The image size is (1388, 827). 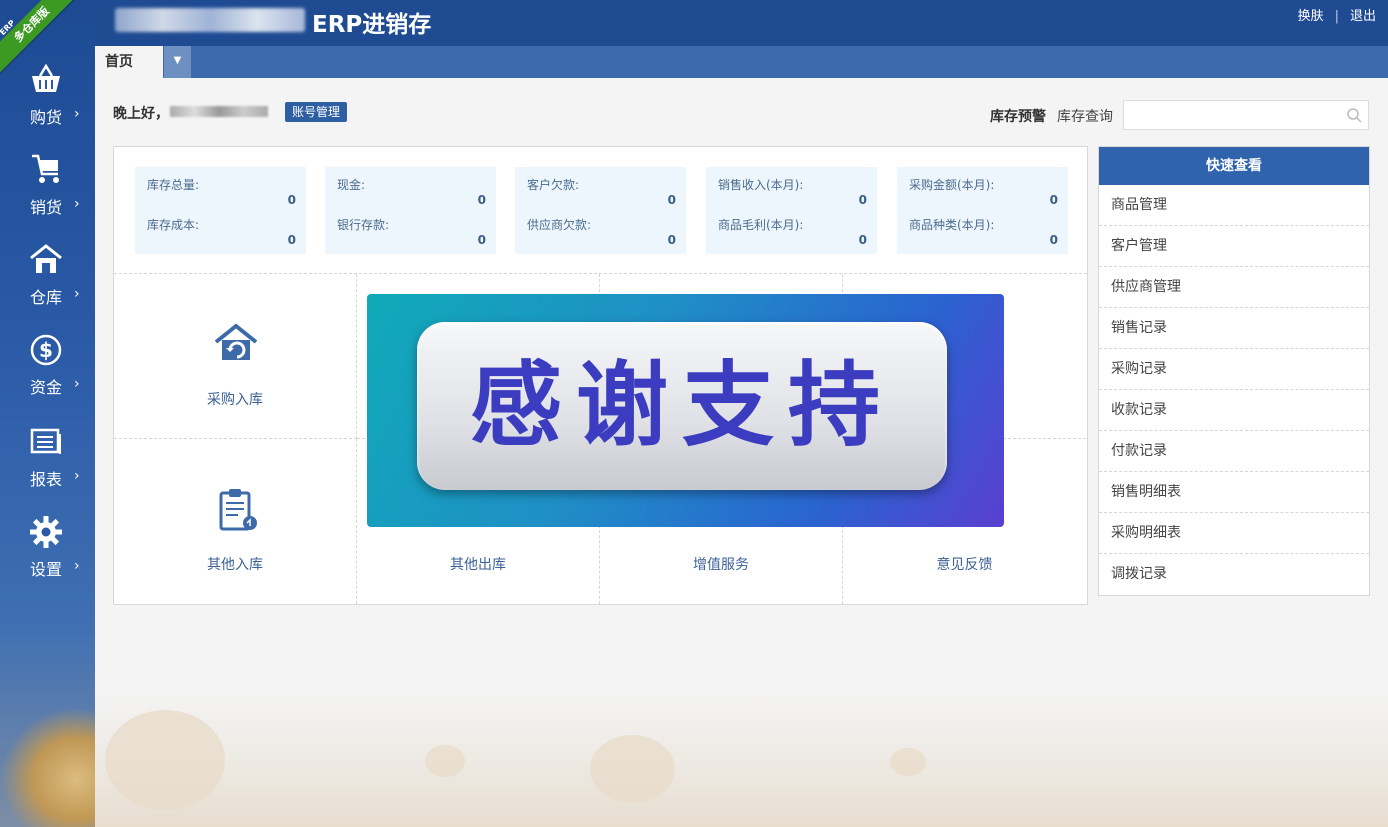 I want to click on banner-text: 感谢支持, so click(x=681, y=405).